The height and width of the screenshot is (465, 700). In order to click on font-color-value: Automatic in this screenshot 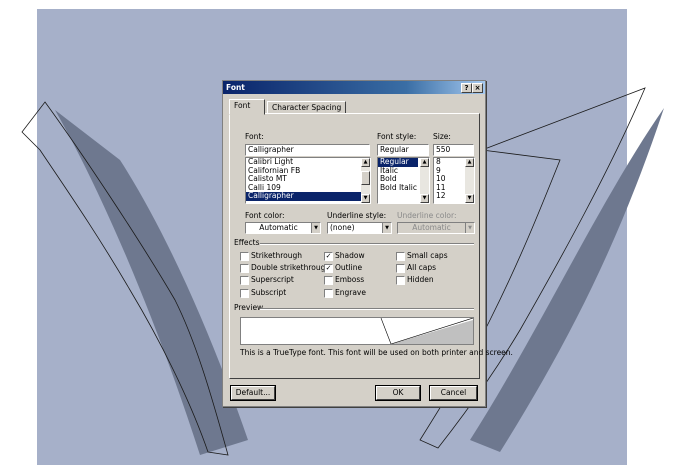, I will do `click(278, 227)`.